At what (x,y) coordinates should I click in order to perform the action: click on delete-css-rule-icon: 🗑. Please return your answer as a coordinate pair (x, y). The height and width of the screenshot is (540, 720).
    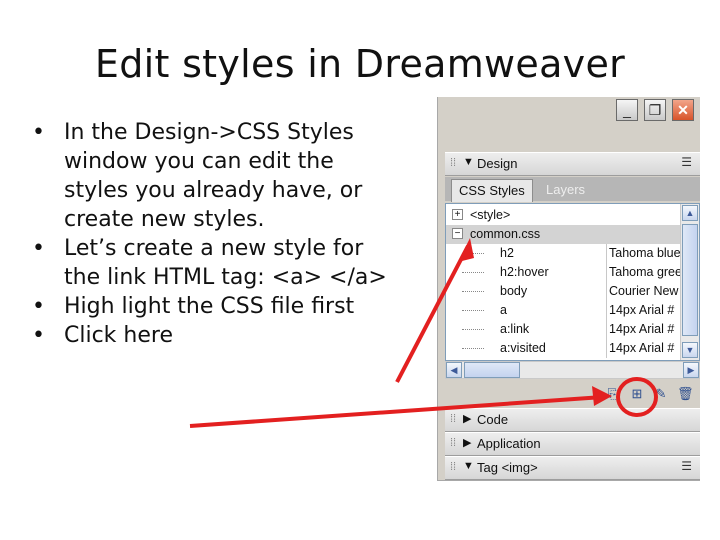
    Looking at the image, I should click on (685, 394).